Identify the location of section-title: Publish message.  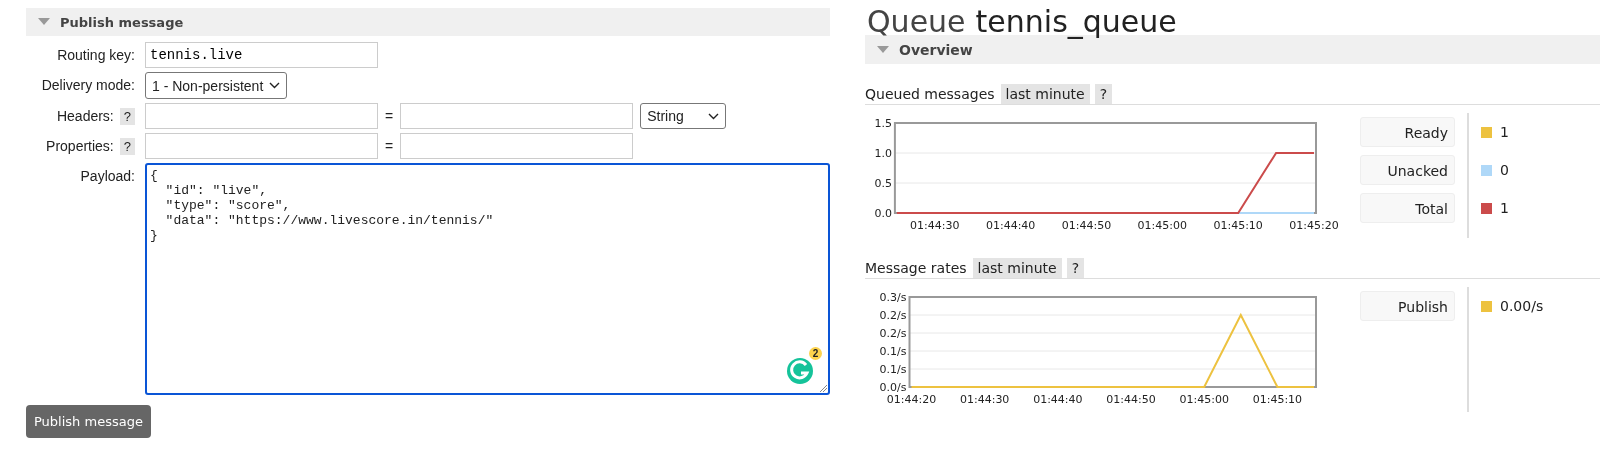
(122, 22).